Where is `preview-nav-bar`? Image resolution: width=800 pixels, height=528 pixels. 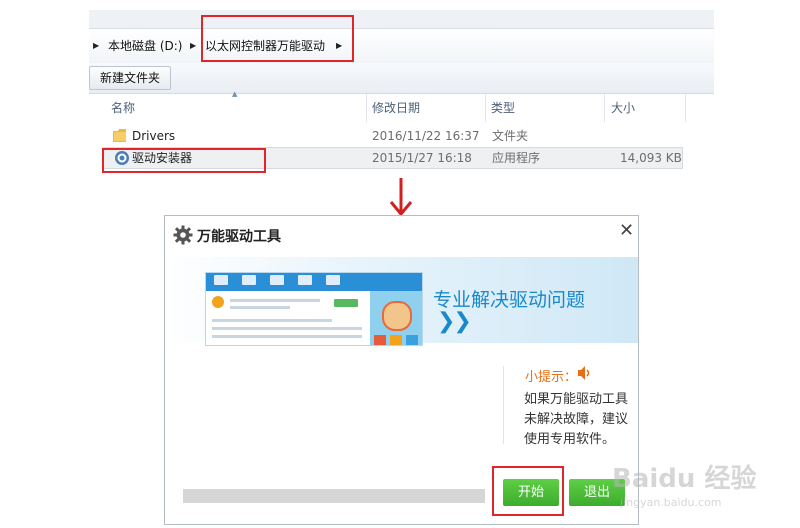
preview-nav-bar is located at coordinates (314, 282).